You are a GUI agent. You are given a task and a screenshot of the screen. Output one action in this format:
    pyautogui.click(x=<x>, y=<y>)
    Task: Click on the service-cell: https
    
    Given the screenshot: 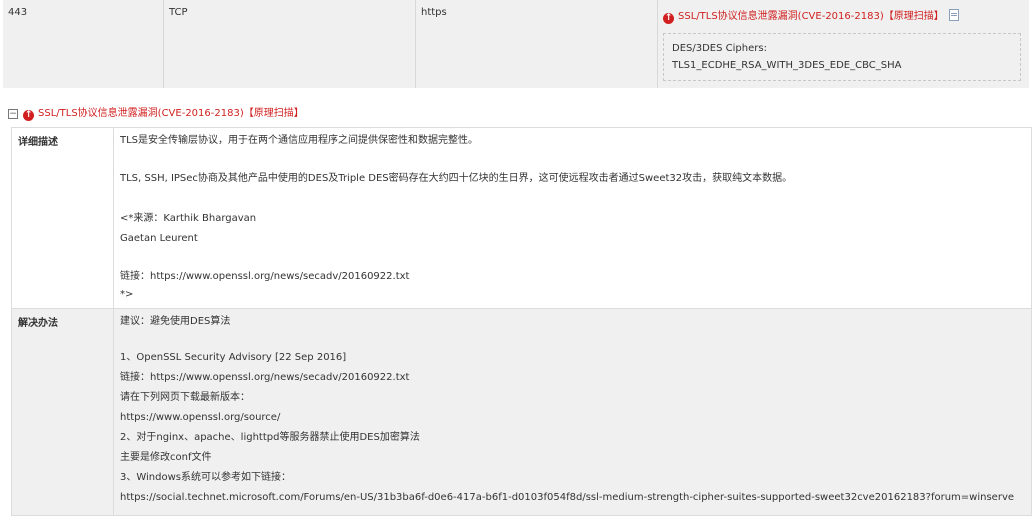 What is the action you would take?
    pyautogui.click(x=536, y=44)
    